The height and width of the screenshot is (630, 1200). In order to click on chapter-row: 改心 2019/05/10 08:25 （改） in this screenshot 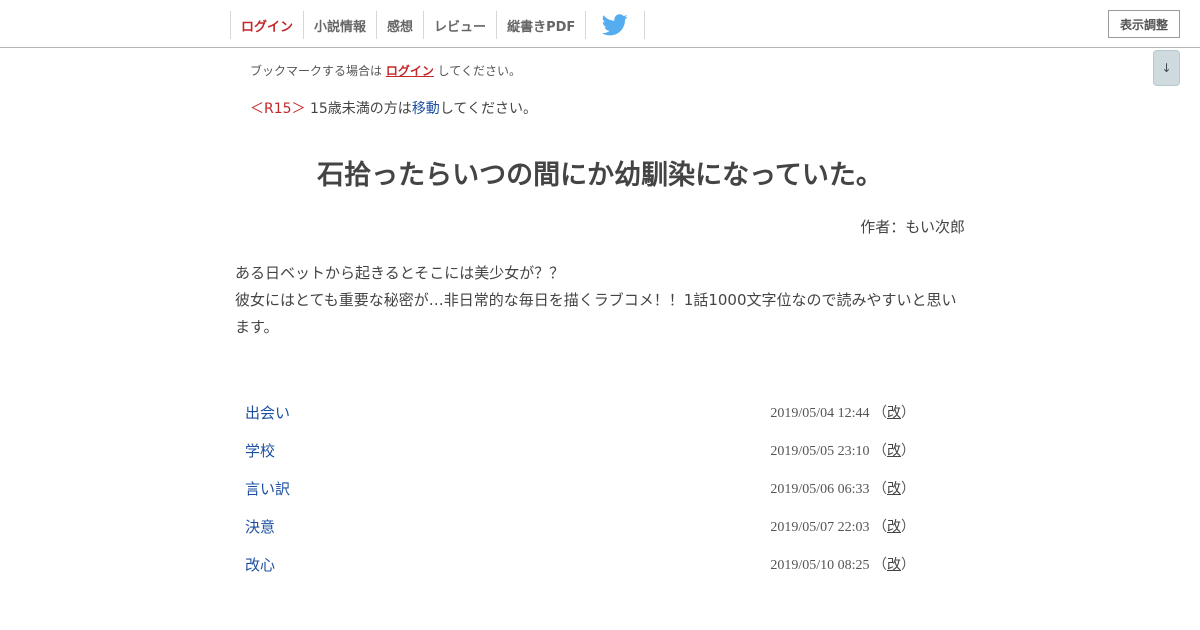, I will do `click(600, 564)`.